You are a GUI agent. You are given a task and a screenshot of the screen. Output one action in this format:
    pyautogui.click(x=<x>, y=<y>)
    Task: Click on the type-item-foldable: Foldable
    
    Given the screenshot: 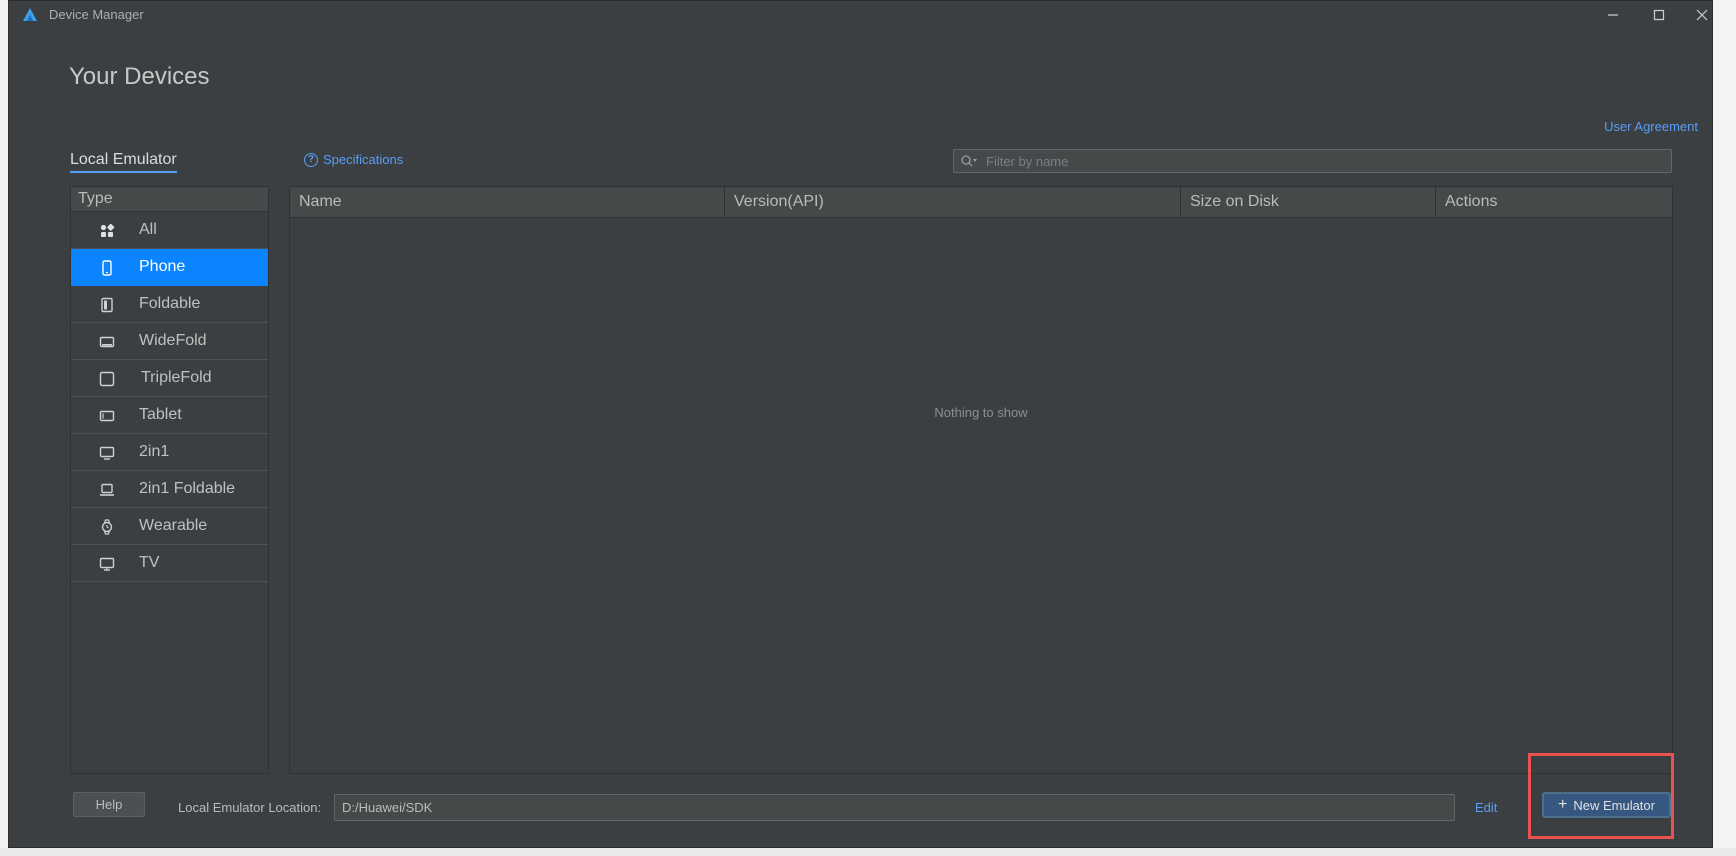 What is the action you would take?
    pyautogui.click(x=169, y=304)
    